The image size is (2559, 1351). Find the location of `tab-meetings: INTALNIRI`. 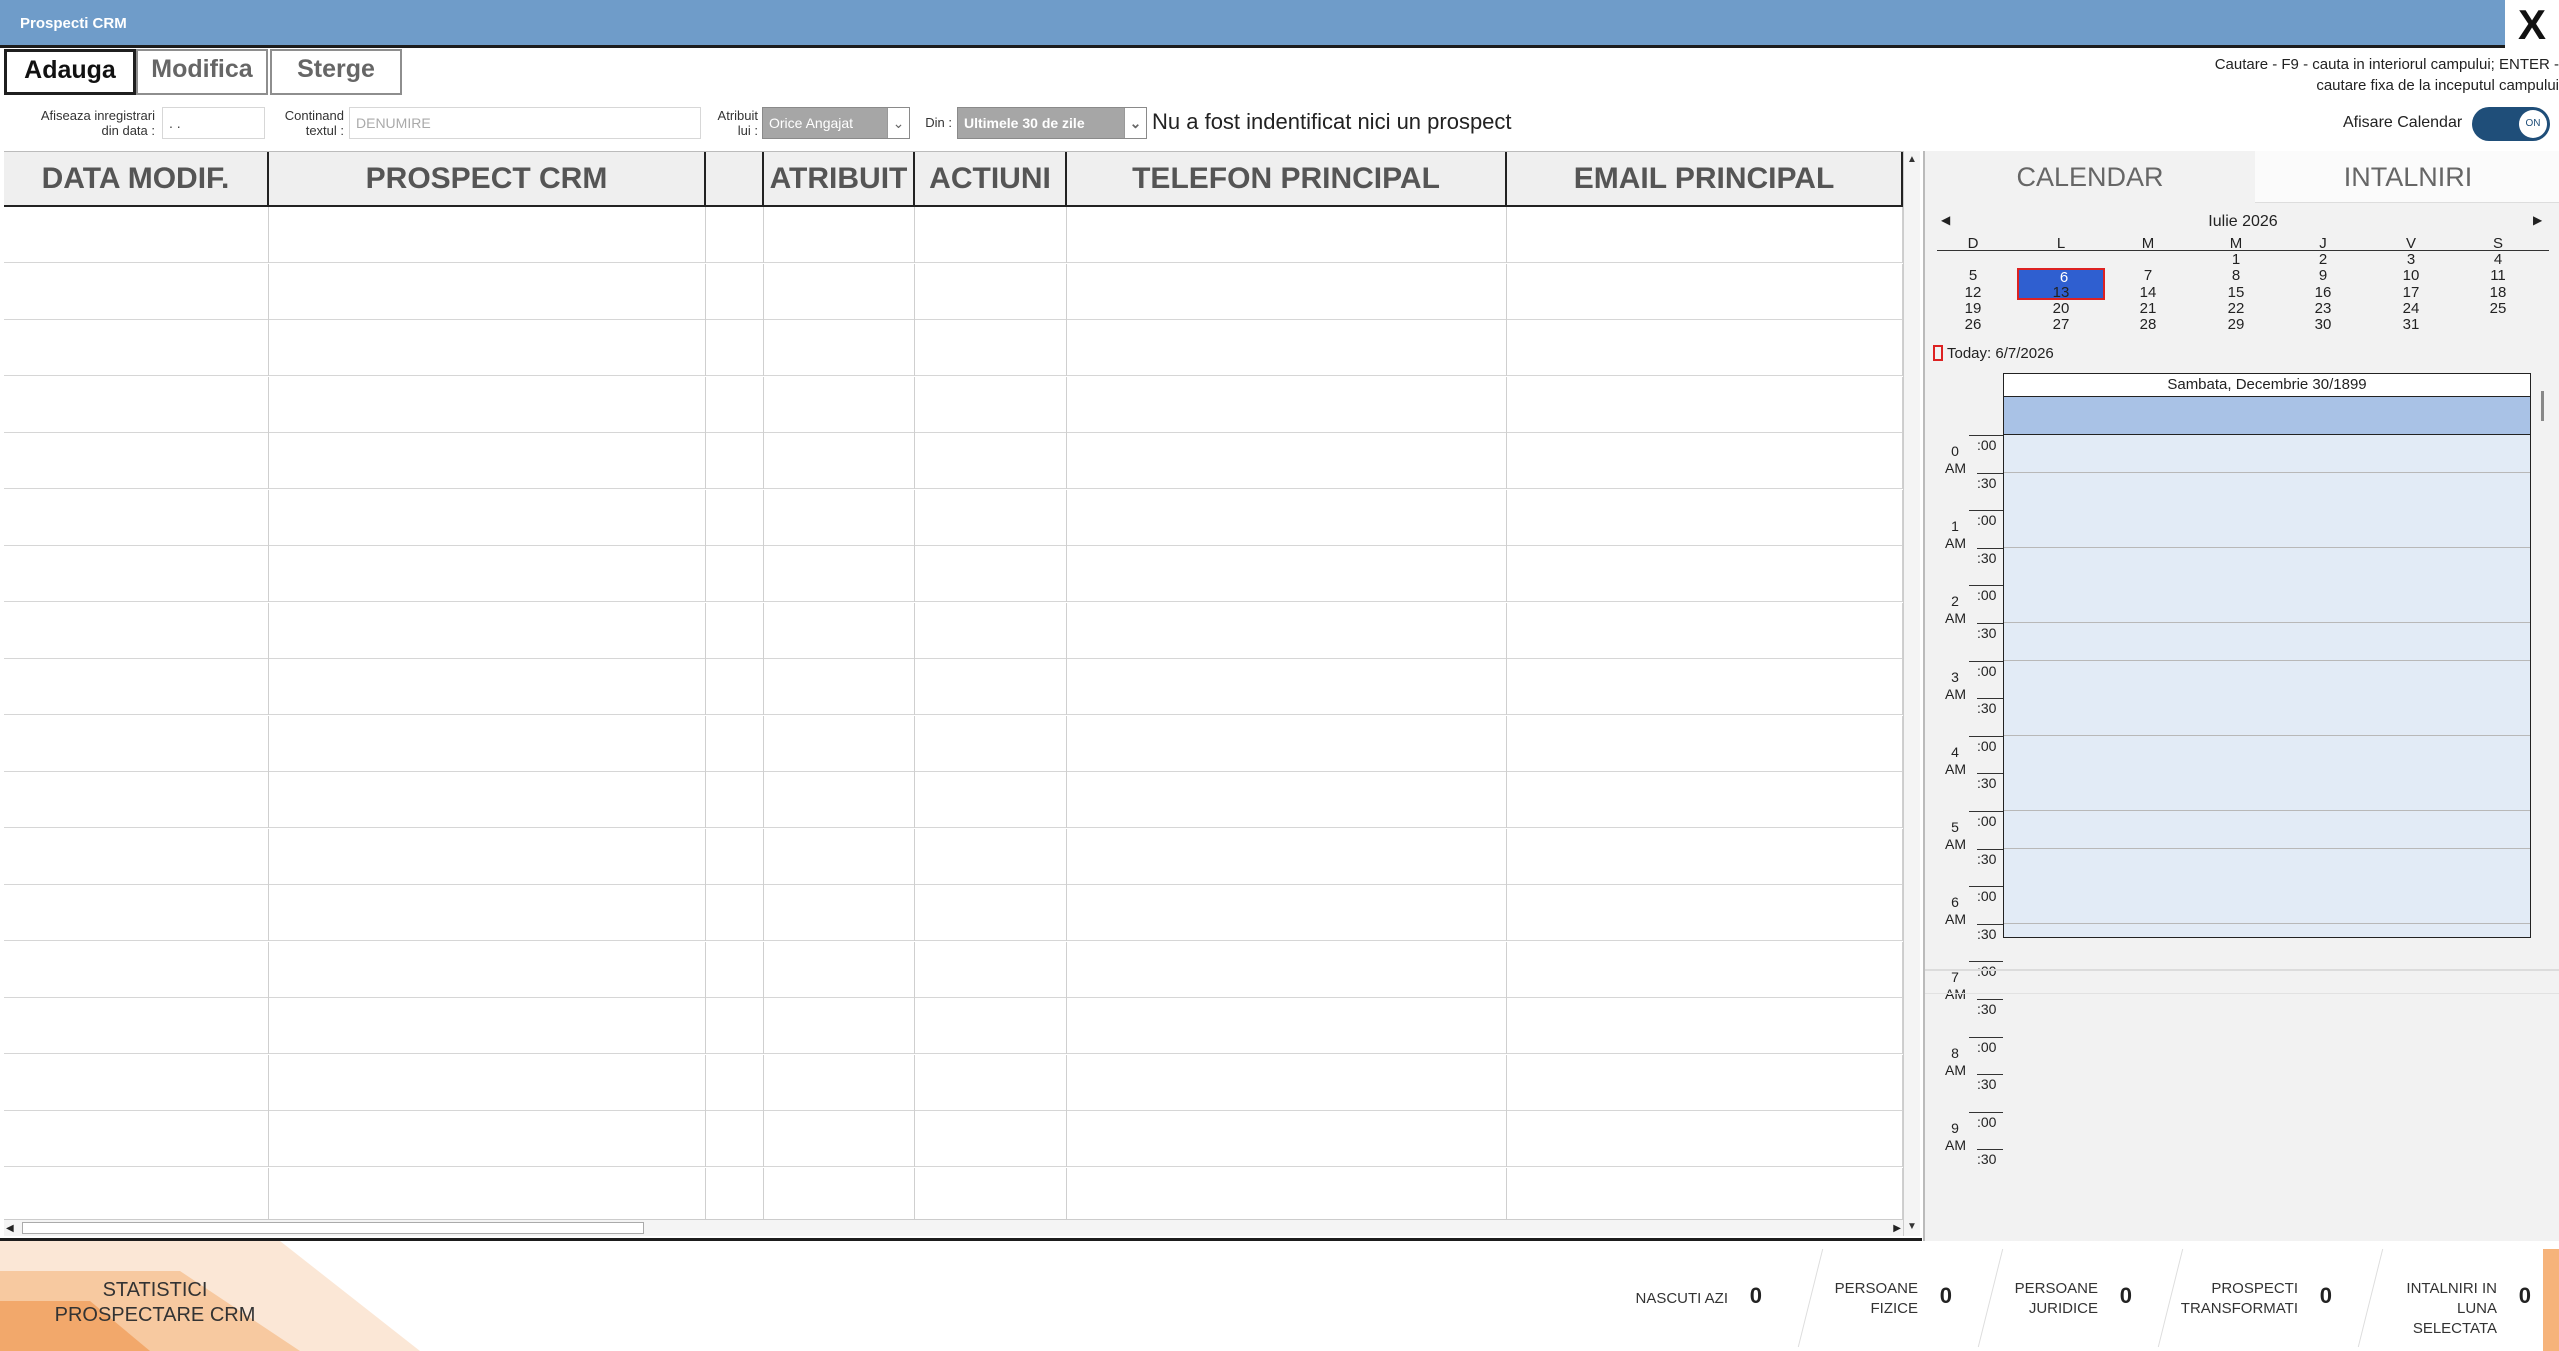

tab-meetings: INTALNIRI is located at coordinates (2407, 177).